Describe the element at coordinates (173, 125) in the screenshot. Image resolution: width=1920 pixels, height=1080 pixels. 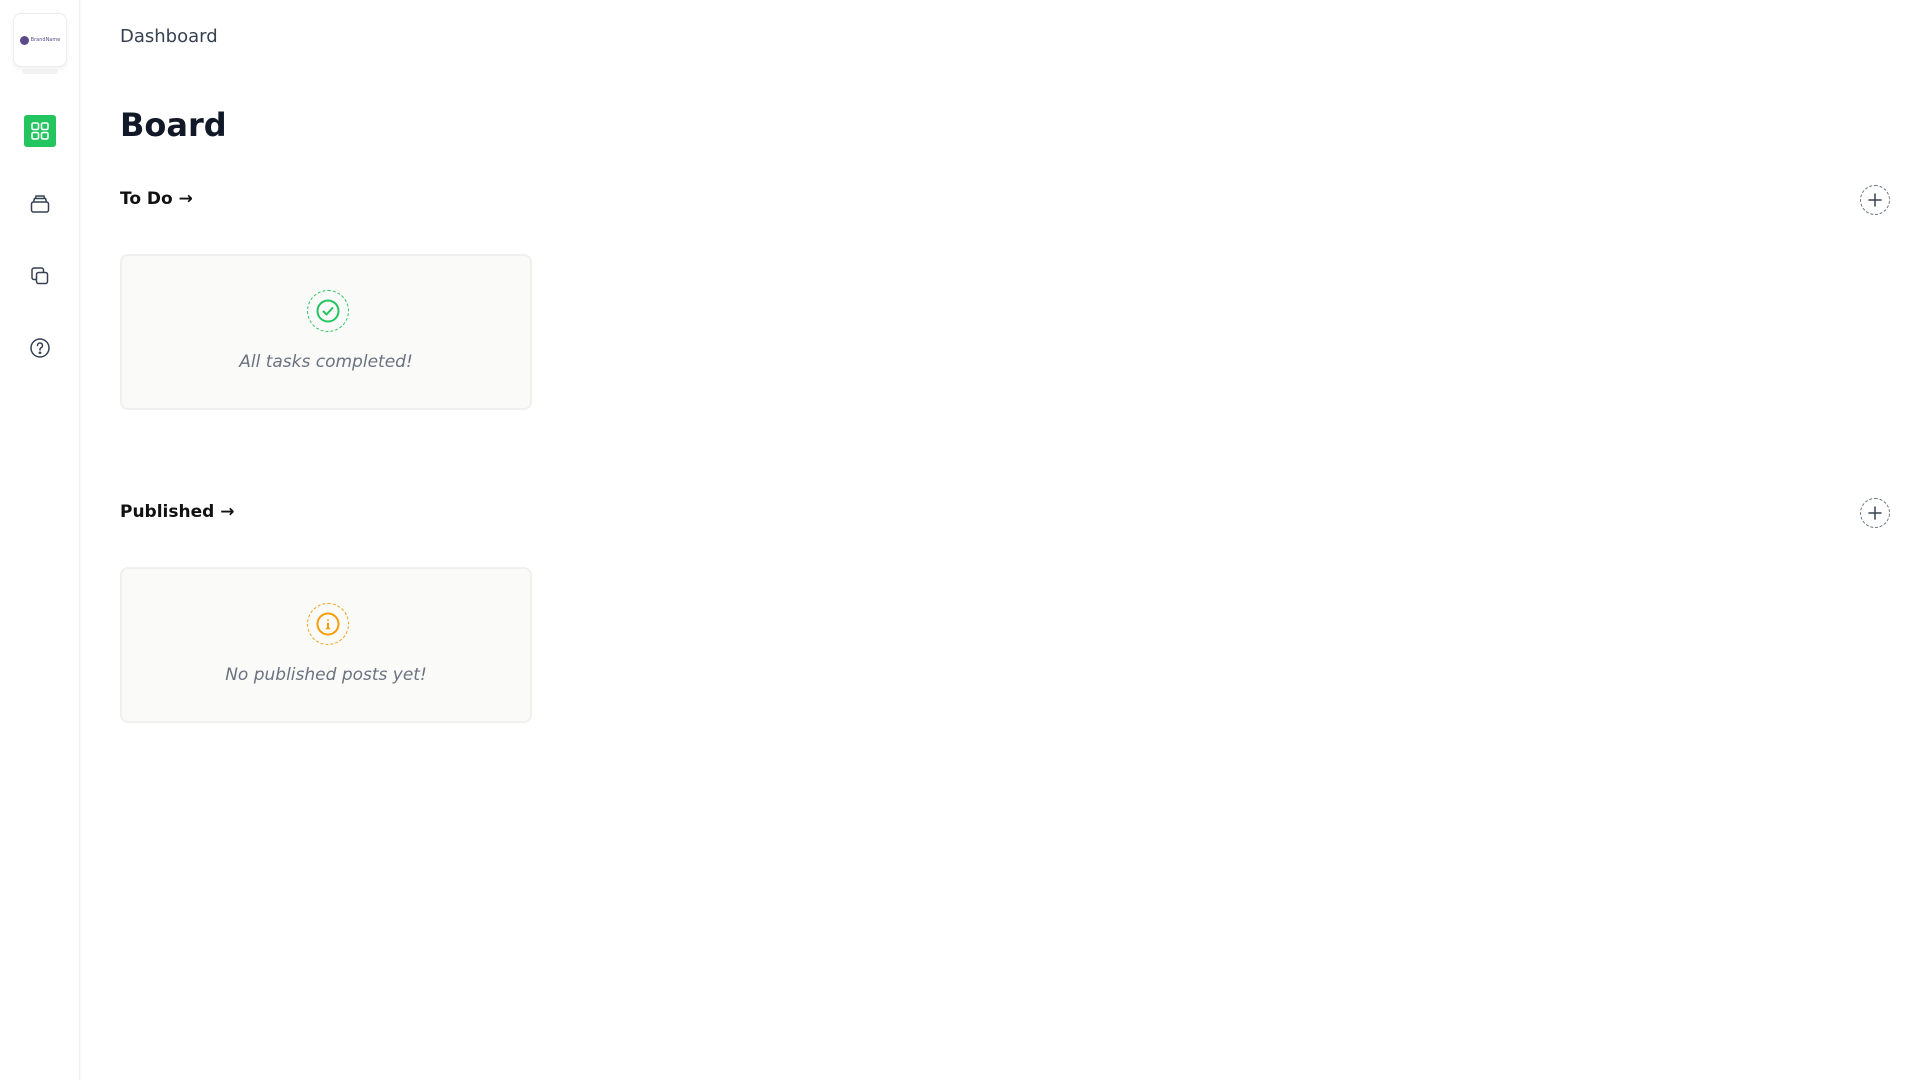
I see `page-title: Board` at that location.